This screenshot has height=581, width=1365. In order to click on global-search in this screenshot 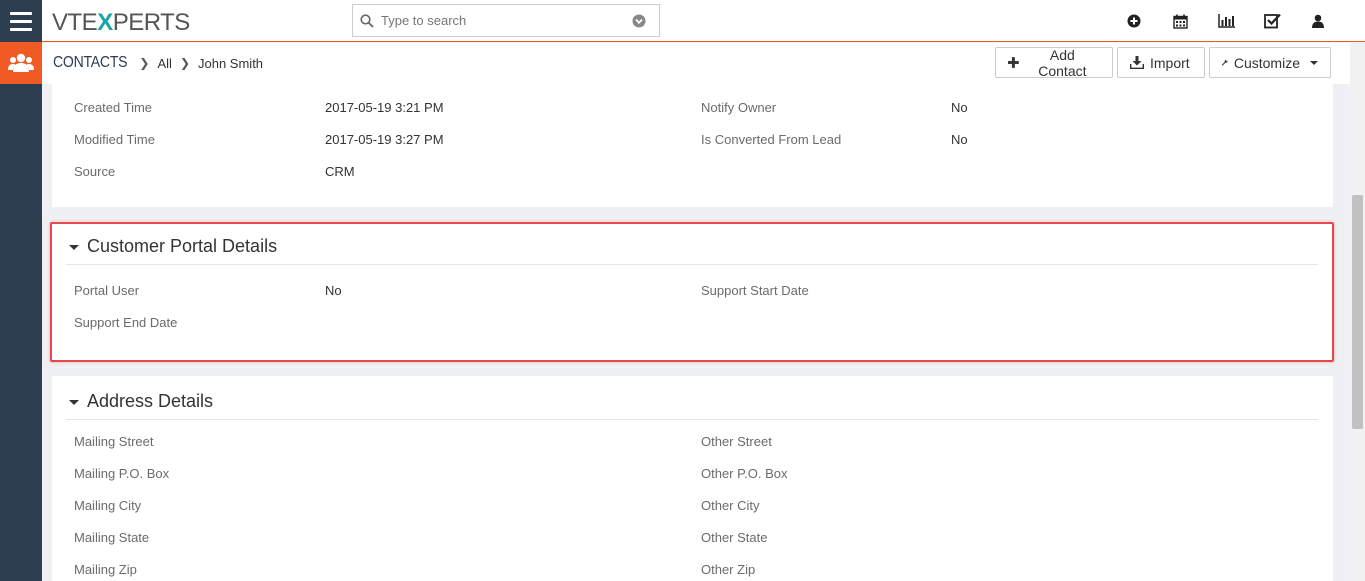, I will do `click(506, 20)`.